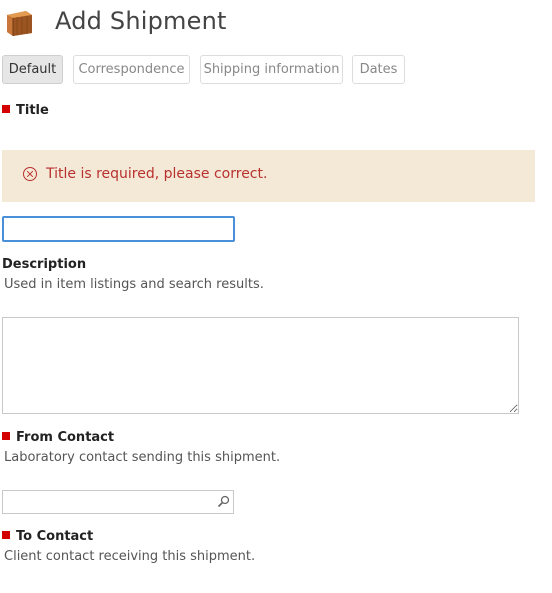 This screenshot has height=593, width=552. I want to click on tab-default: Default, so click(32, 69).